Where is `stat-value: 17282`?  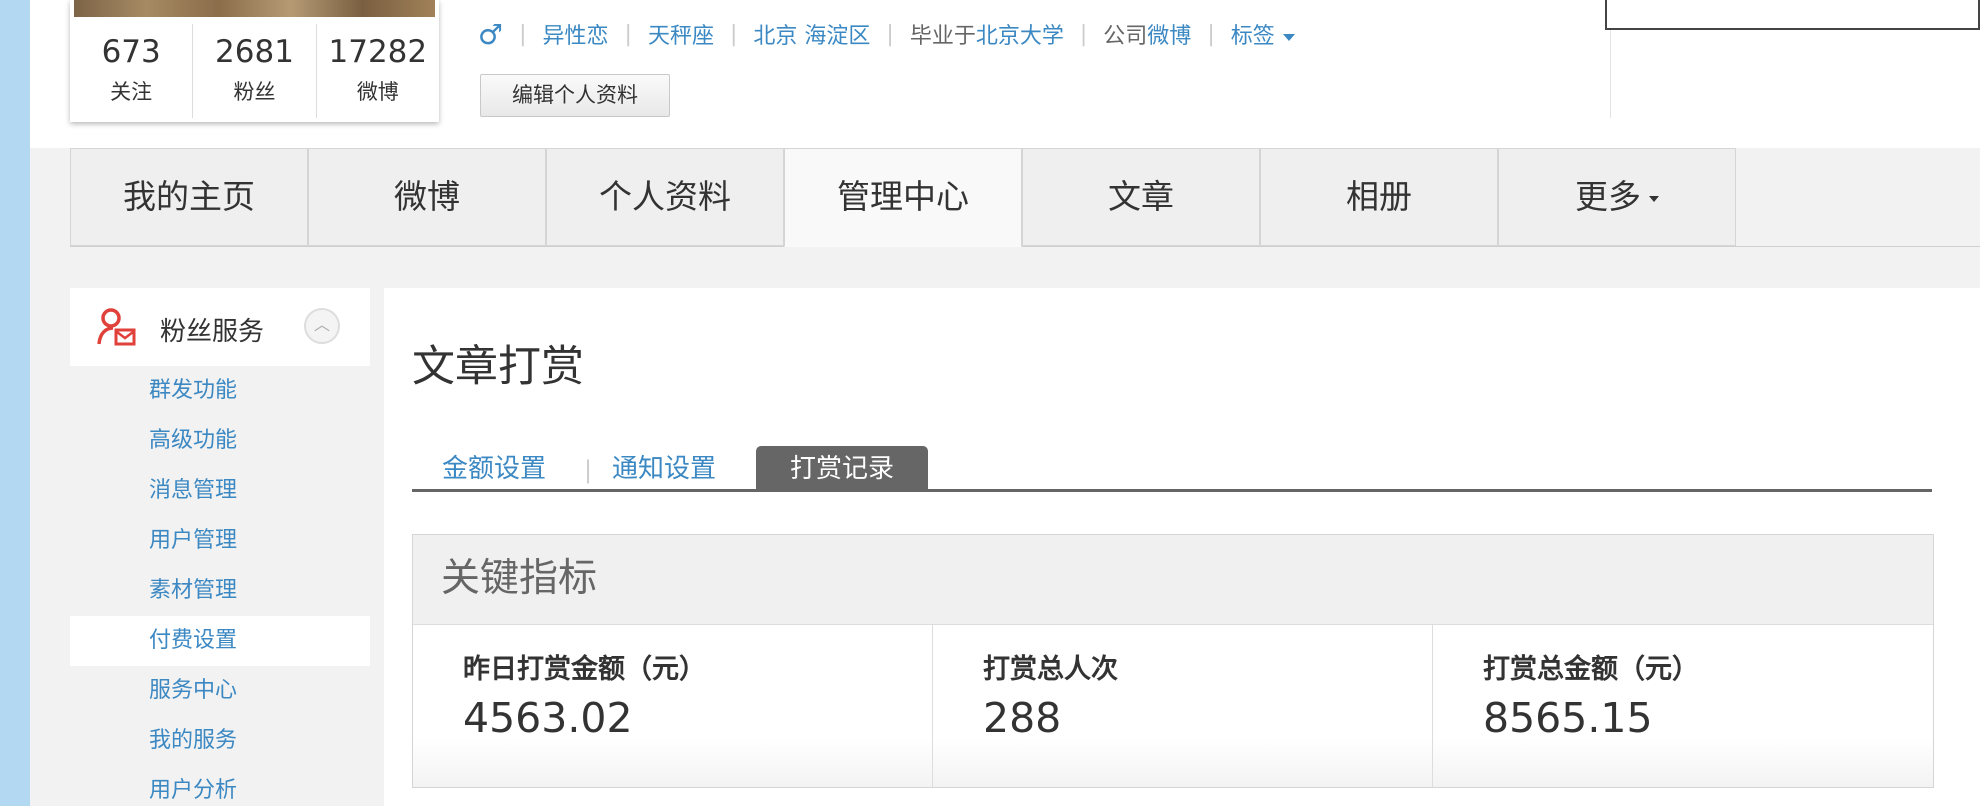 stat-value: 17282 is located at coordinates (378, 52).